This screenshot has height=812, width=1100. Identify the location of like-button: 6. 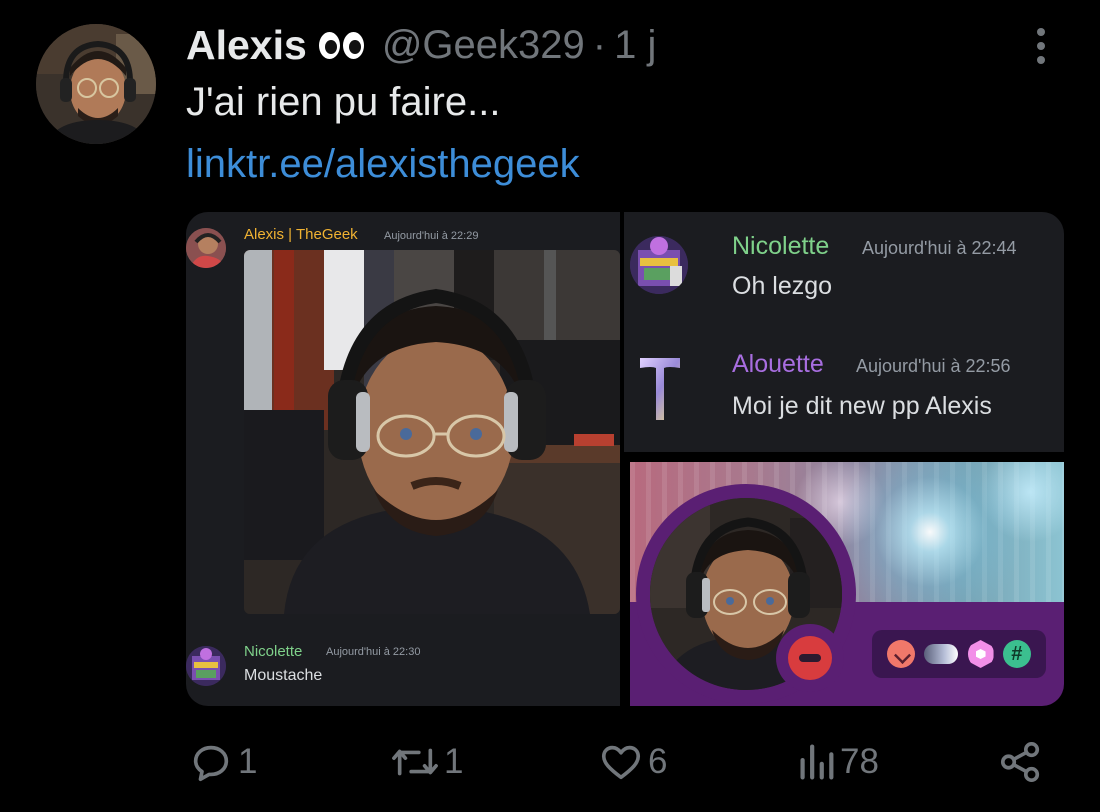
(632, 762).